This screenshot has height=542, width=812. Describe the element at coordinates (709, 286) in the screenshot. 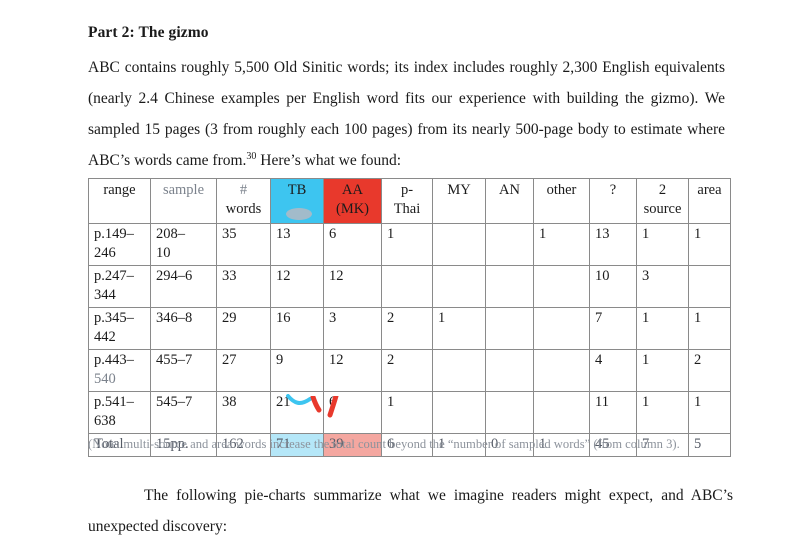

I see `cell-area` at that location.